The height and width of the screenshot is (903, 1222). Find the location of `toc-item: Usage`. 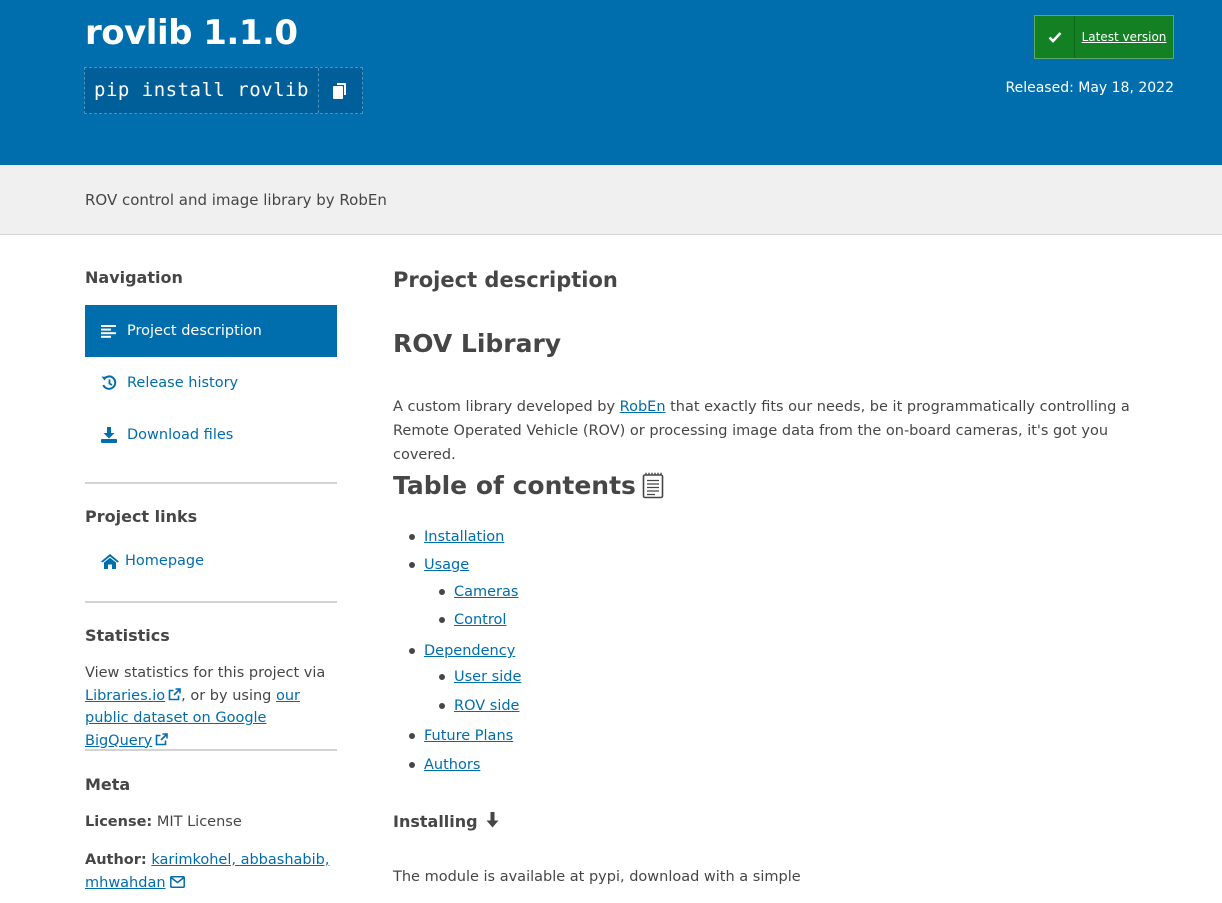

toc-item: Usage is located at coordinates (439, 565).